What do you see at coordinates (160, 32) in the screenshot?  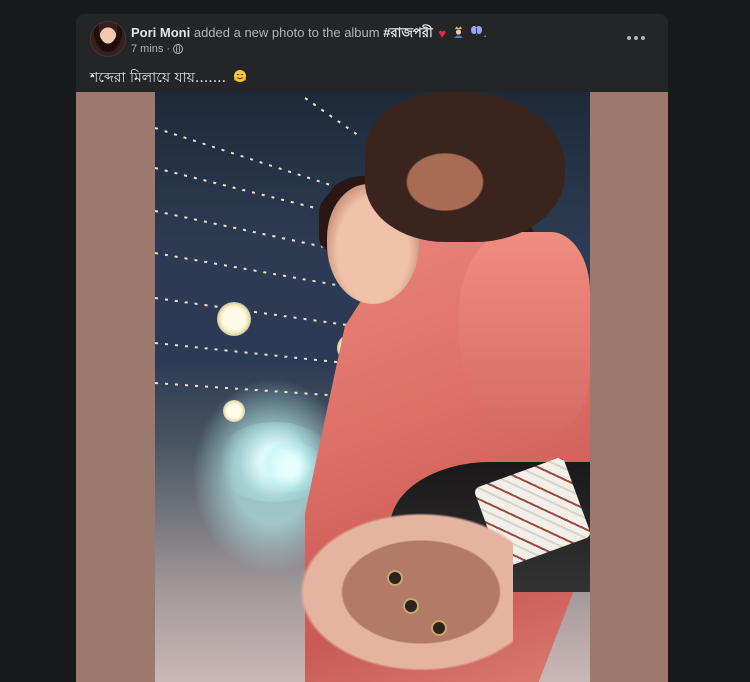 I see `author-name: Pori Moni` at bounding box center [160, 32].